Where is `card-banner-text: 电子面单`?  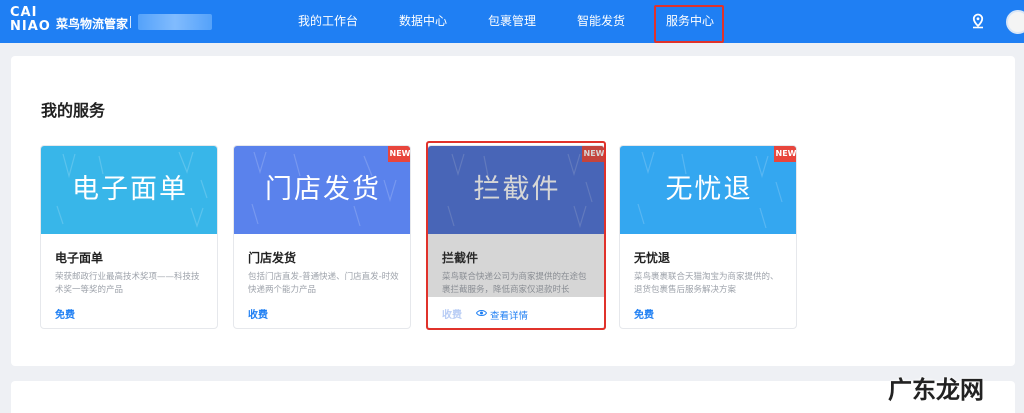 card-banner-text: 电子面单 is located at coordinates (130, 189).